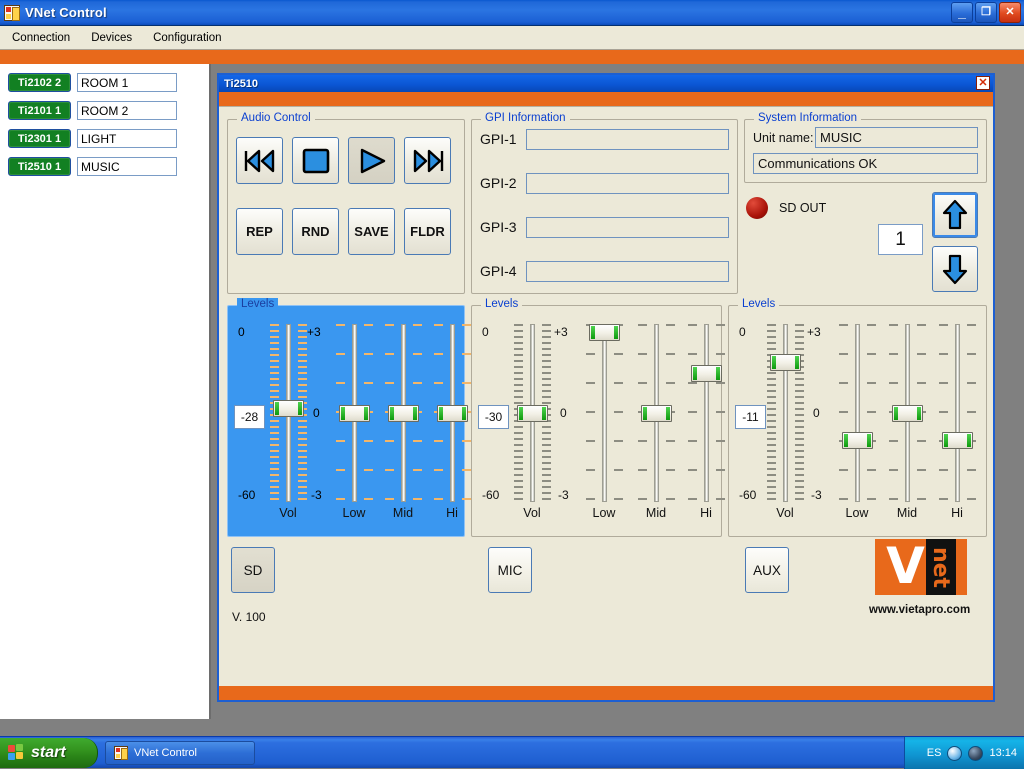 Image resolution: width=1024 pixels, height=769 pixels. Describe the element at coordinates (49, 753) in the screenshot. I see `start-button: start` at that location.